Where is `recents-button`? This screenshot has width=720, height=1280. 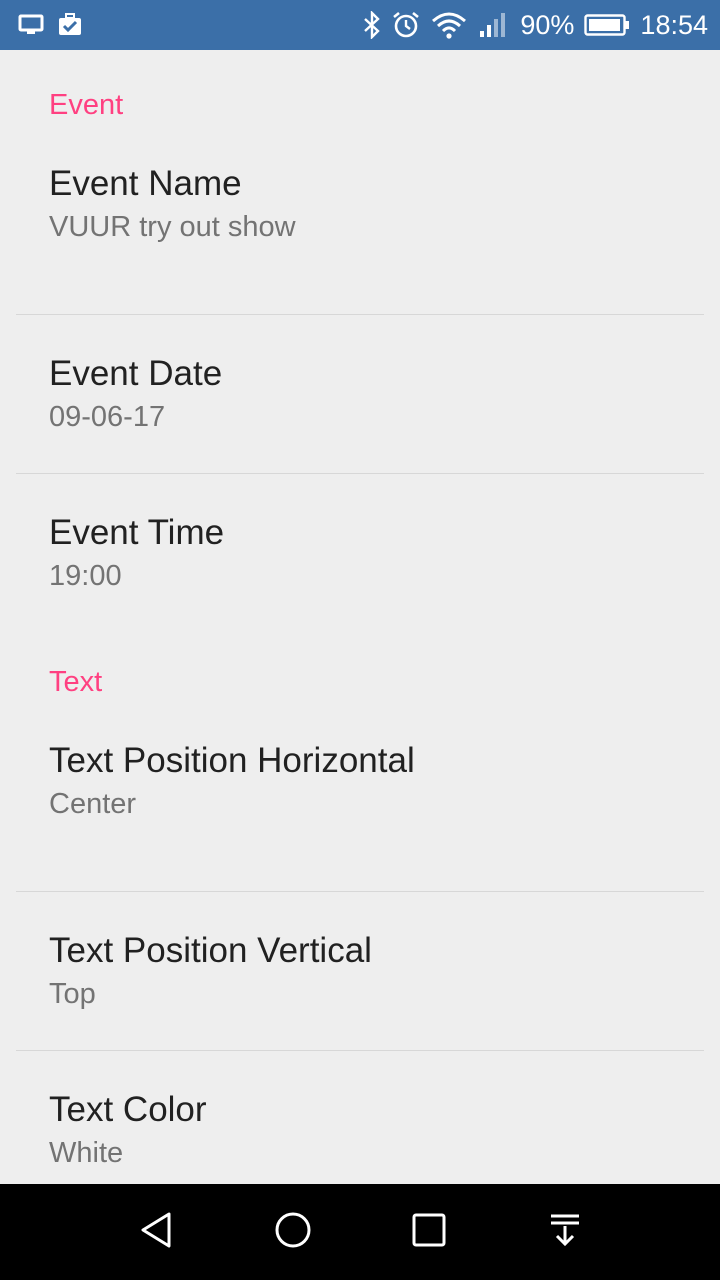 recents-button is located at coordinates (429, 1232).